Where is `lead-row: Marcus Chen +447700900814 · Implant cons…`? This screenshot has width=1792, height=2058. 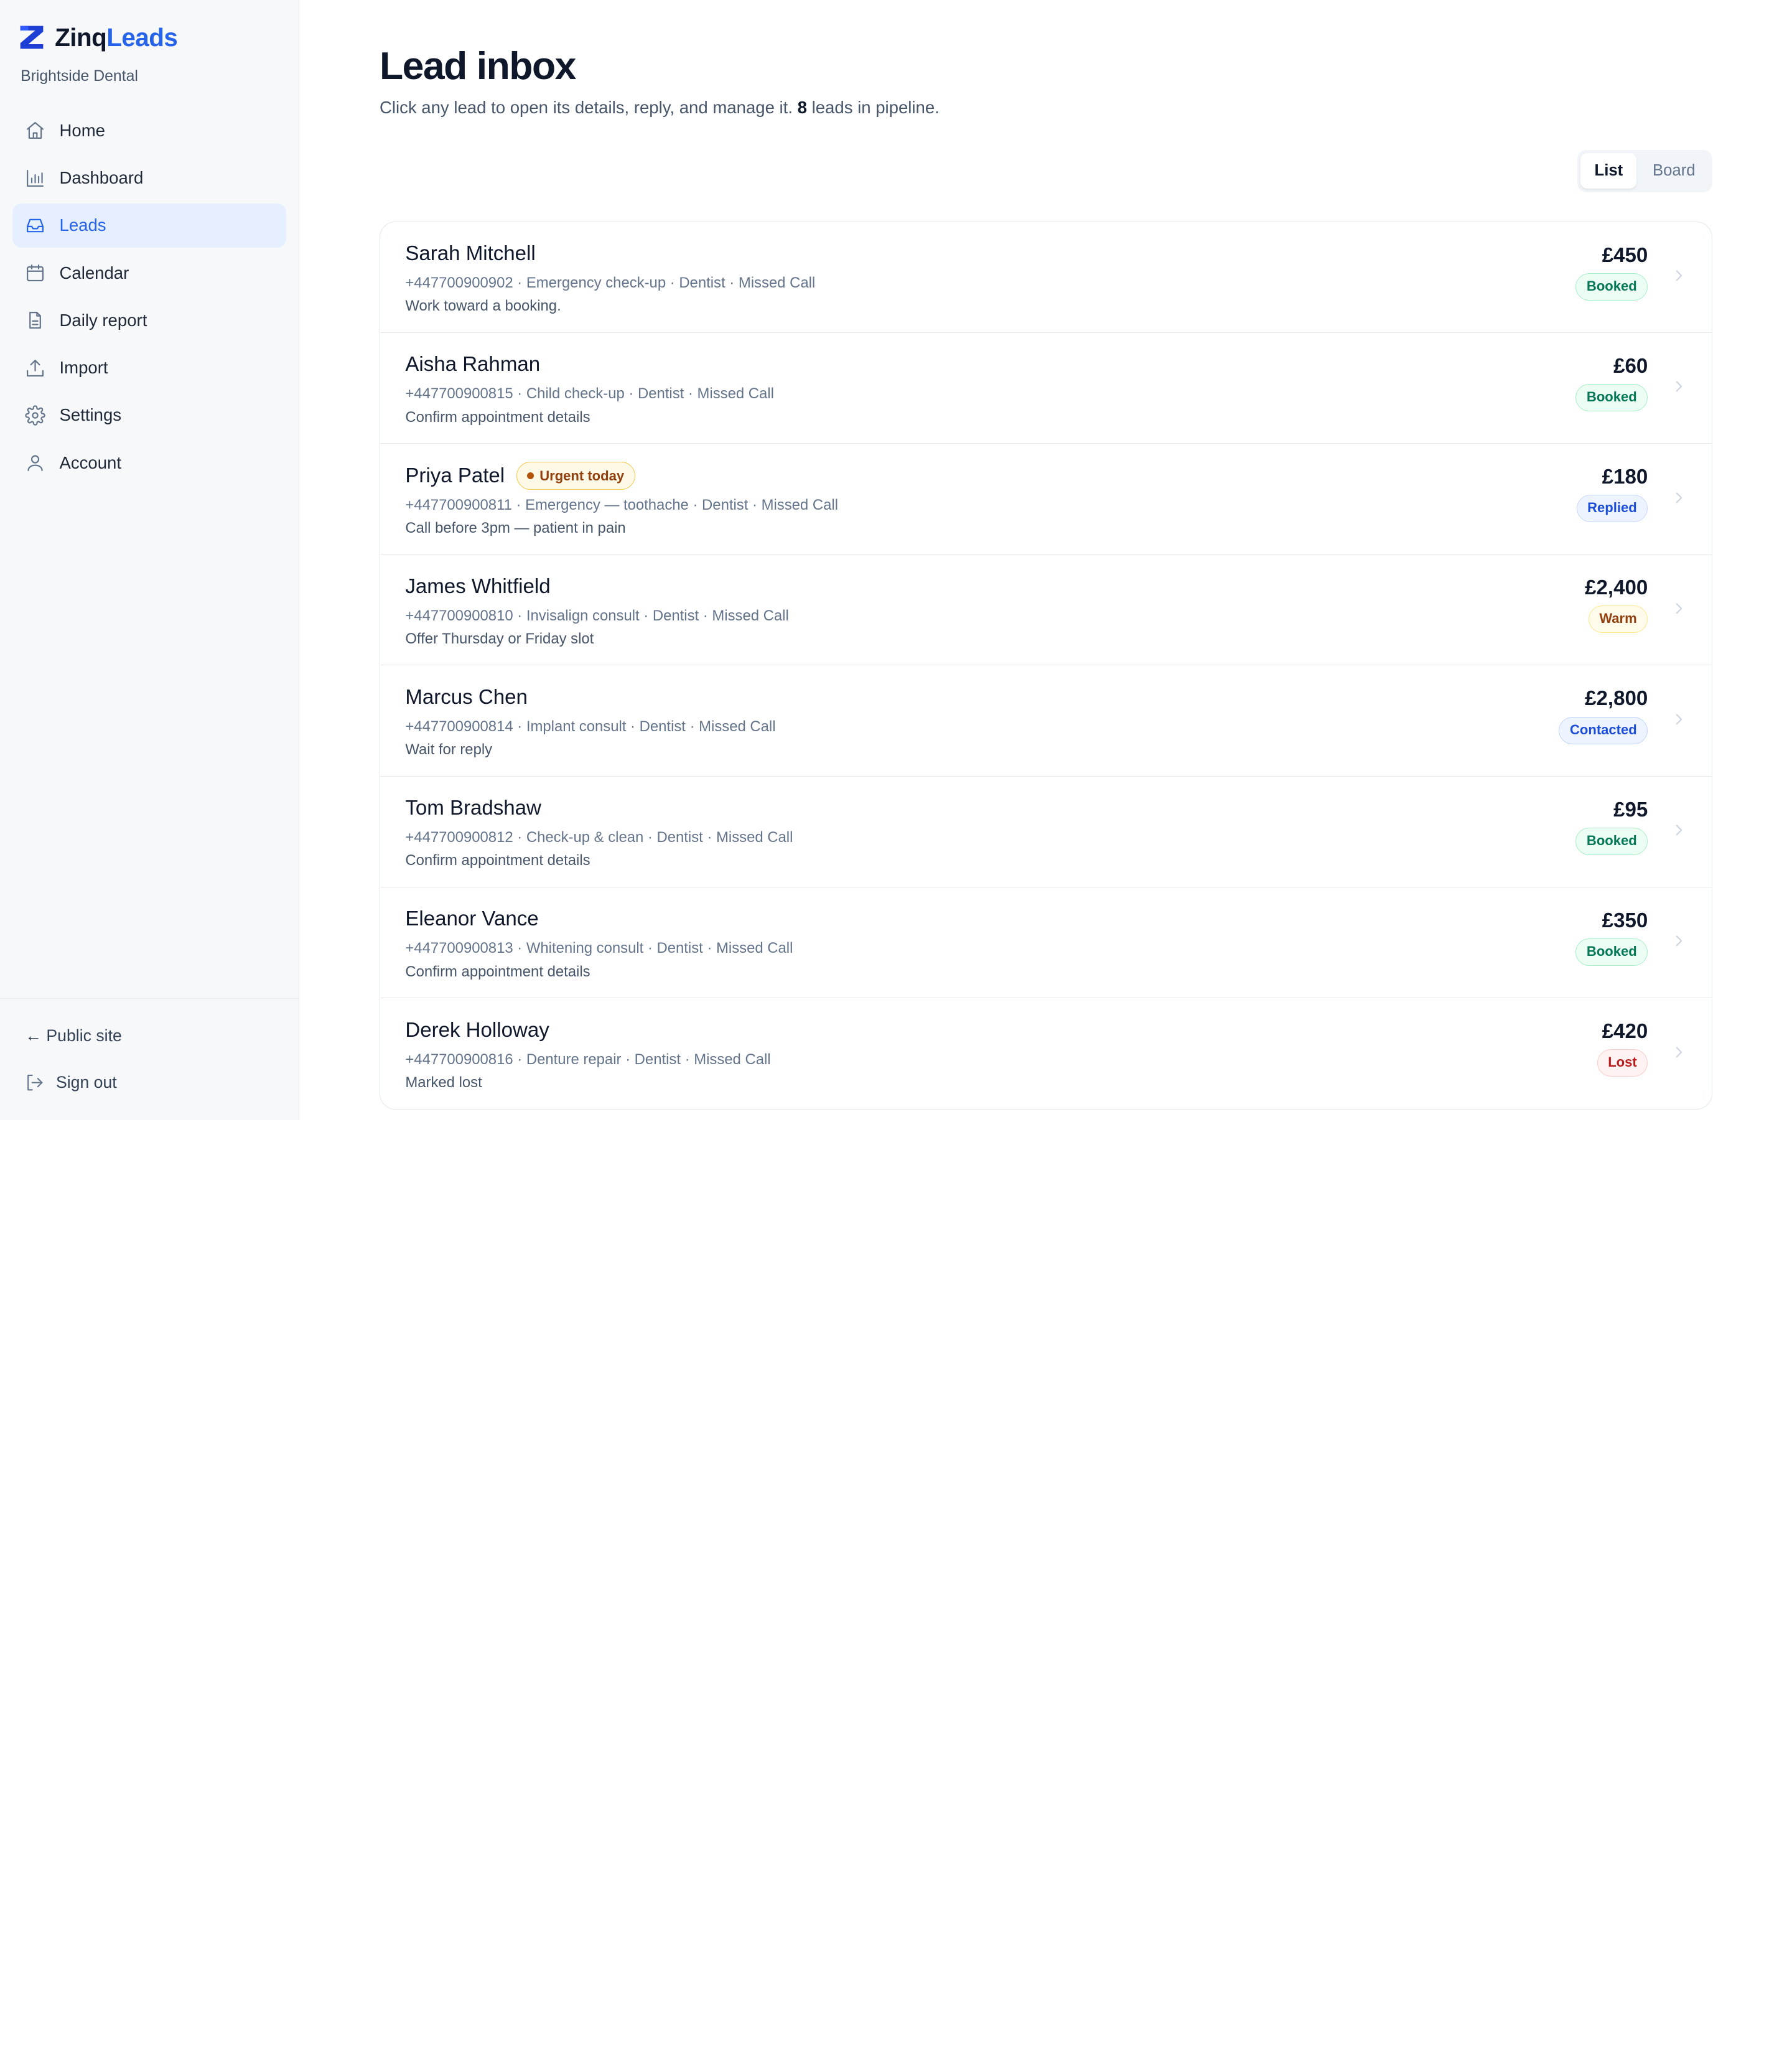
lead-row: Marcus Chen +447700900814 · Implant cons… is located at coordinates (1046, 721).